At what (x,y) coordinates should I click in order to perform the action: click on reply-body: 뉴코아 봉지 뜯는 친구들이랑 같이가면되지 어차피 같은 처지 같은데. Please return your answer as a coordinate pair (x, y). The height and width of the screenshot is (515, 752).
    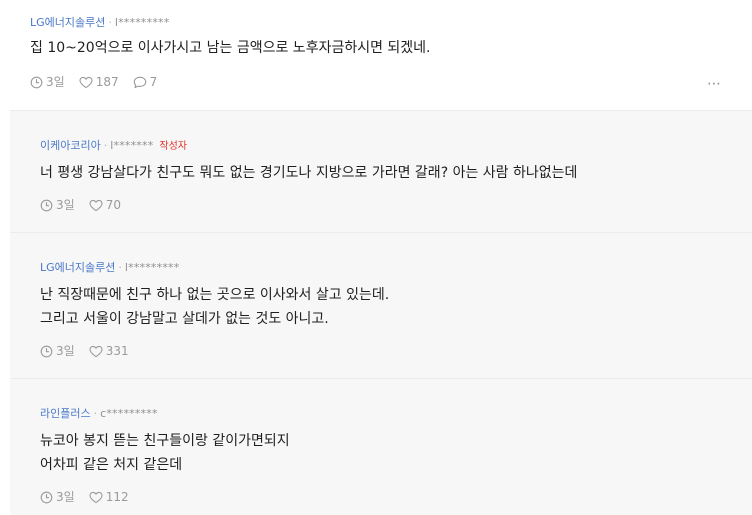
    Looking at the image, I should click on (165, 453).